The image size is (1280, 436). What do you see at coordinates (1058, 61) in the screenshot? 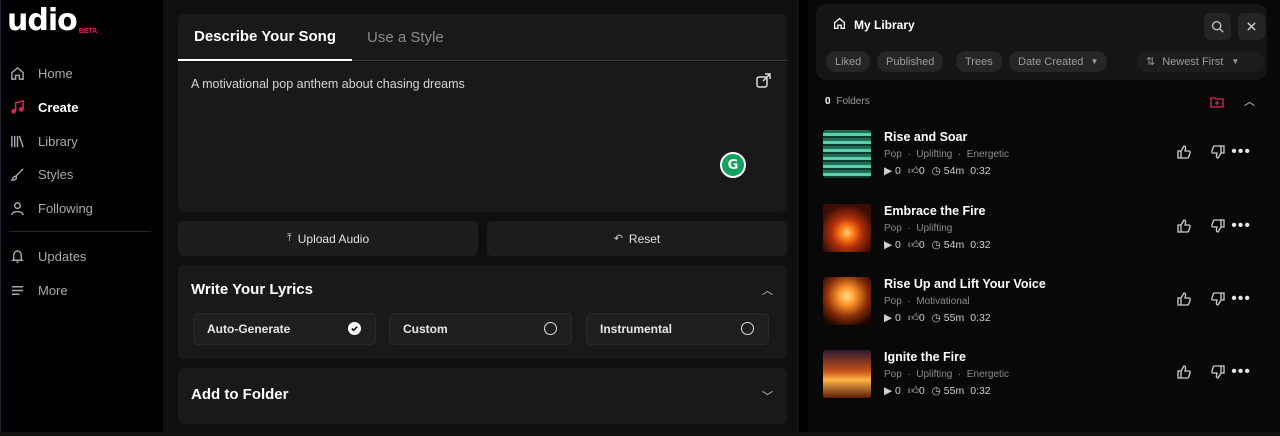
I see `filter-date-created: Date Created ▼` at bounding box center [1058, 61].